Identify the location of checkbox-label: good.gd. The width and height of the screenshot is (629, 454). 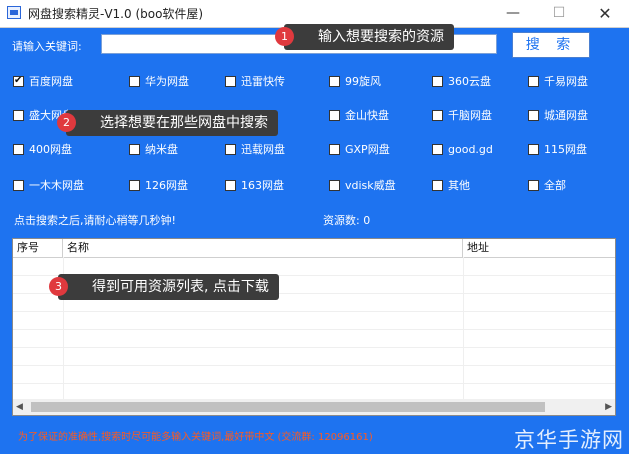
(470, 149).